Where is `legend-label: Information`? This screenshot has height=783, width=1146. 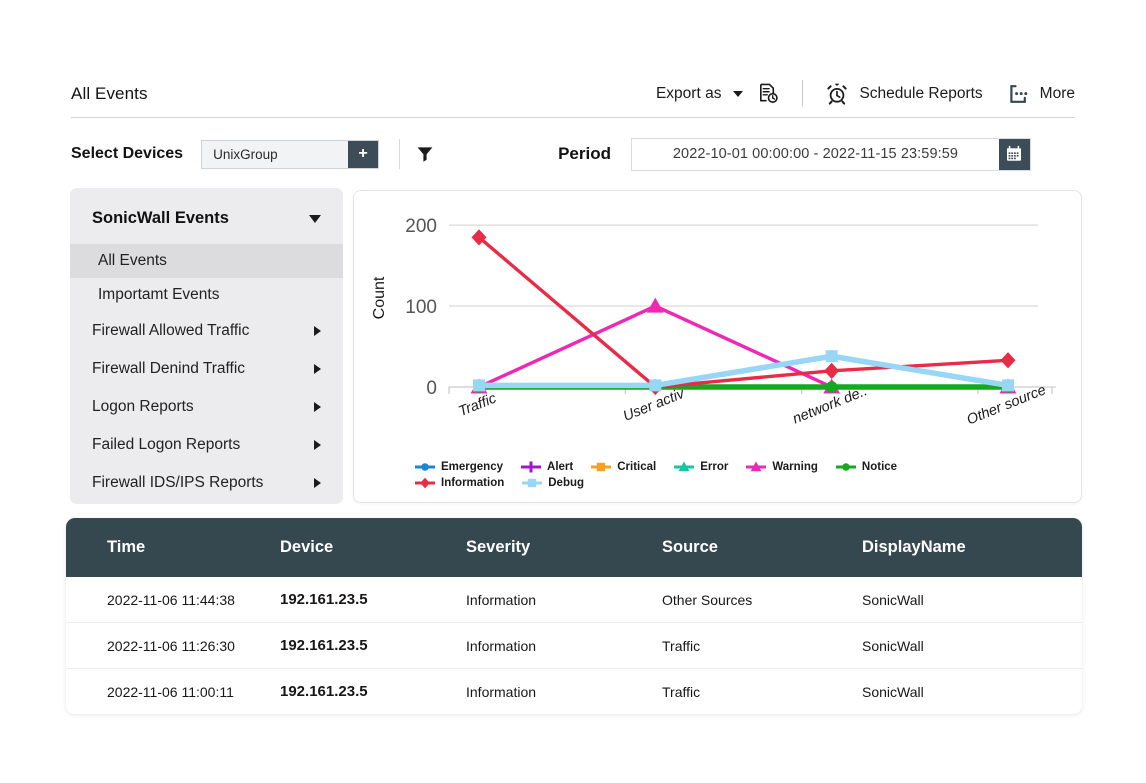
legend-label: Information is located at coordinates (473, 483).